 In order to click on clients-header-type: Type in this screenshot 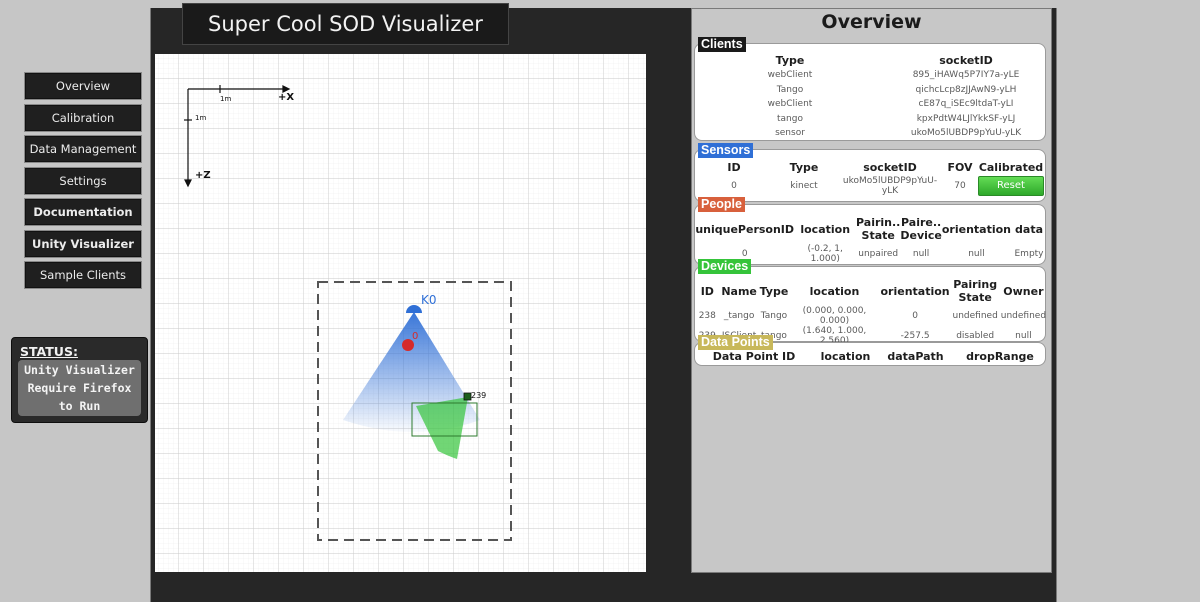, I will do `click(790, 60)`.